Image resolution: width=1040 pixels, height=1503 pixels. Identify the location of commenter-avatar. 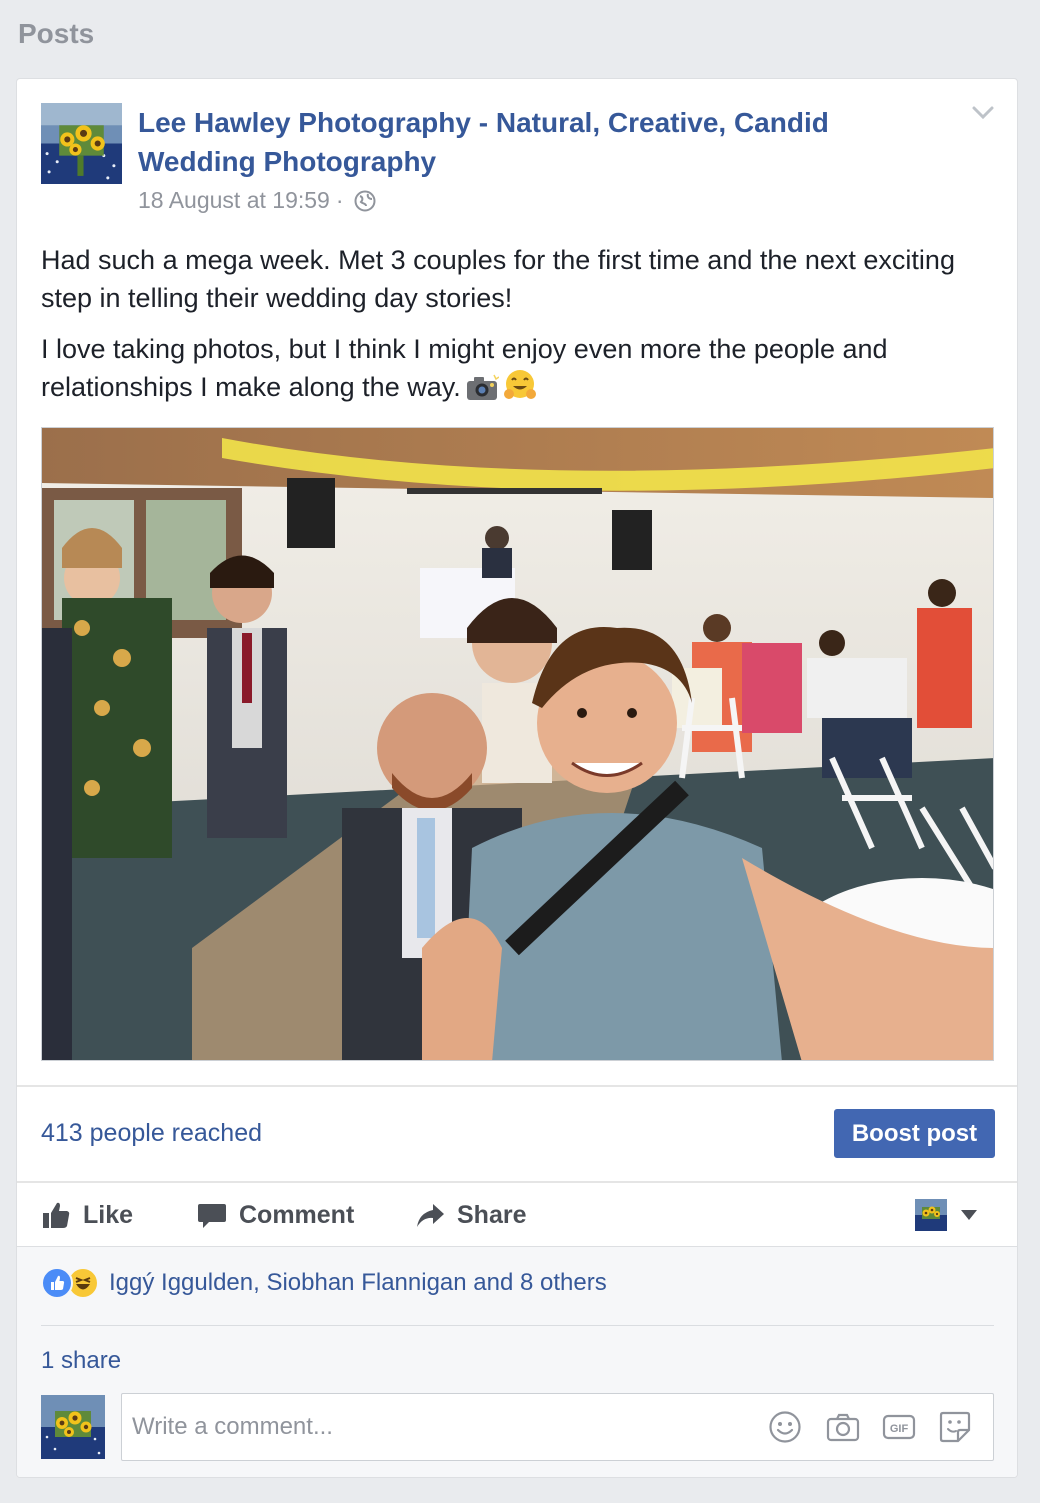
(73, 1427).